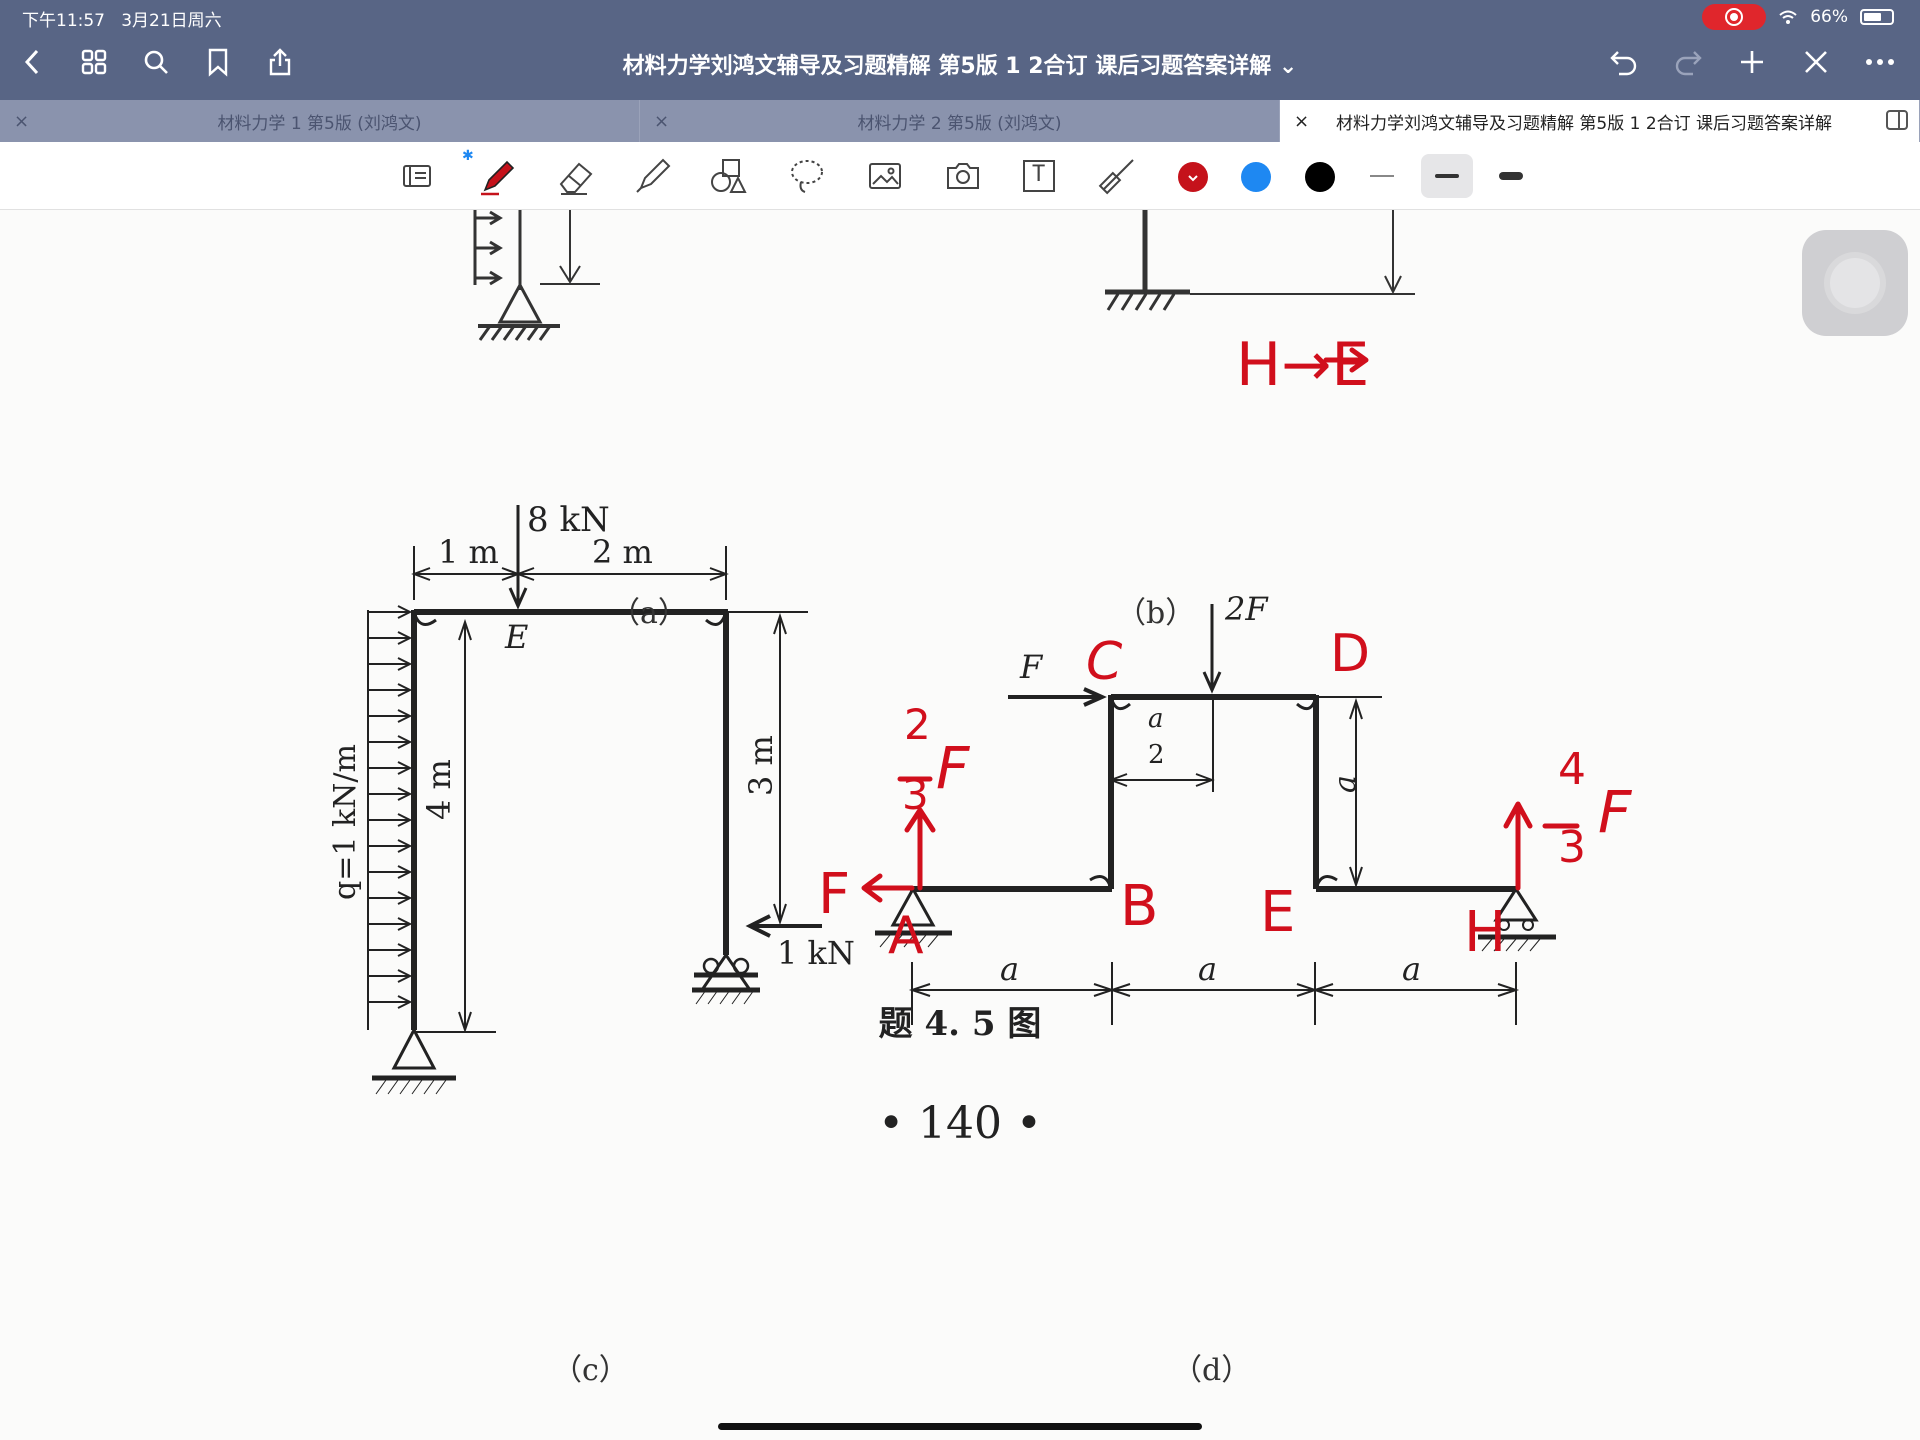  Describe the element at coordinates (517, 637) in the screenshot. I see `label-point-e: E` at that location.